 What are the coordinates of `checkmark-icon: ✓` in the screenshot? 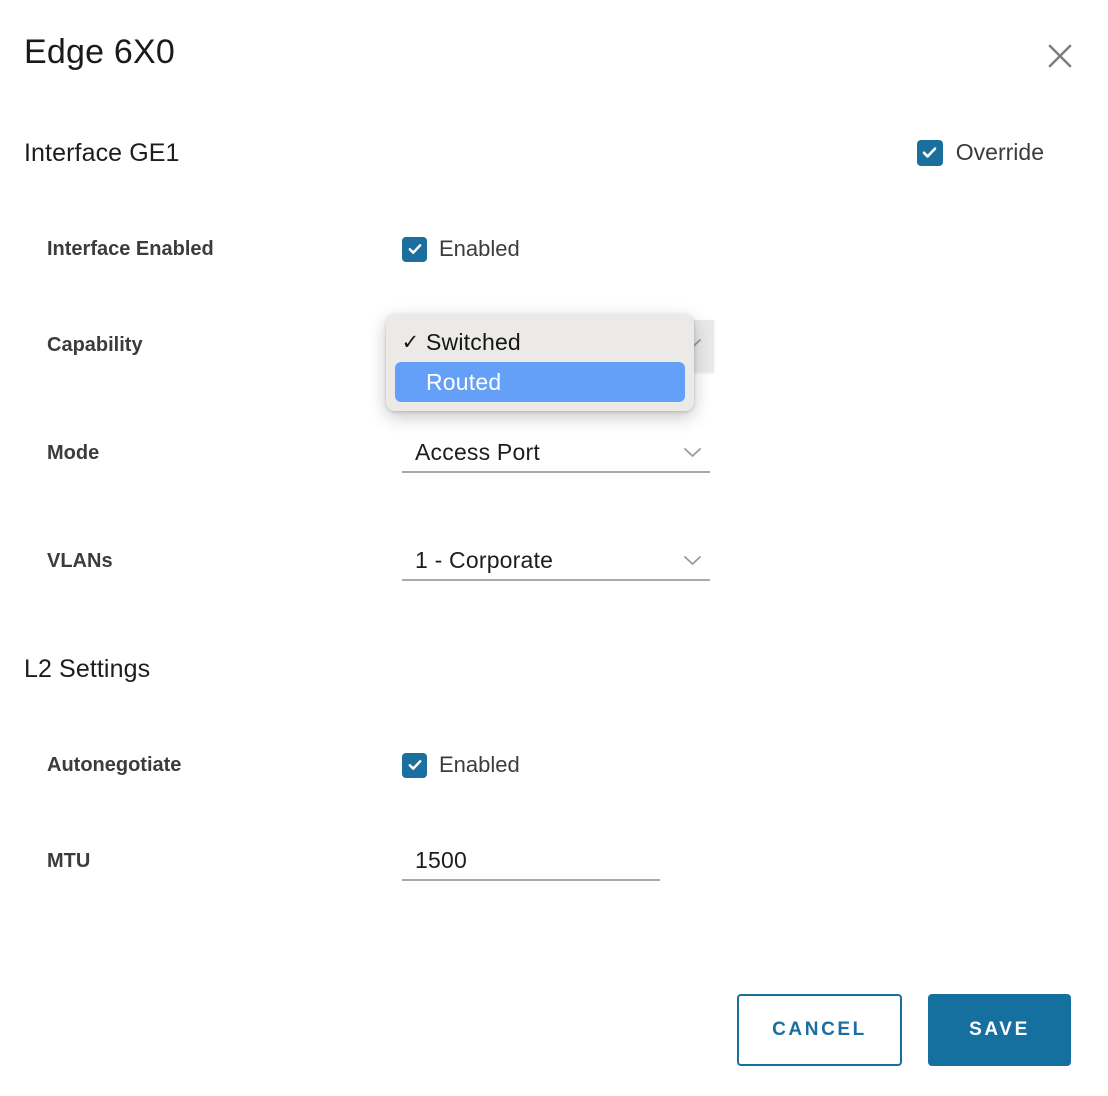 It's located at (410, 342).